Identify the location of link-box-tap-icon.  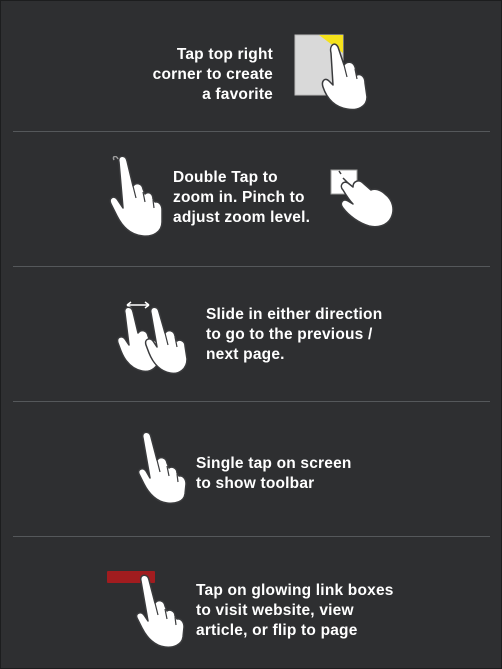
(147, 609).